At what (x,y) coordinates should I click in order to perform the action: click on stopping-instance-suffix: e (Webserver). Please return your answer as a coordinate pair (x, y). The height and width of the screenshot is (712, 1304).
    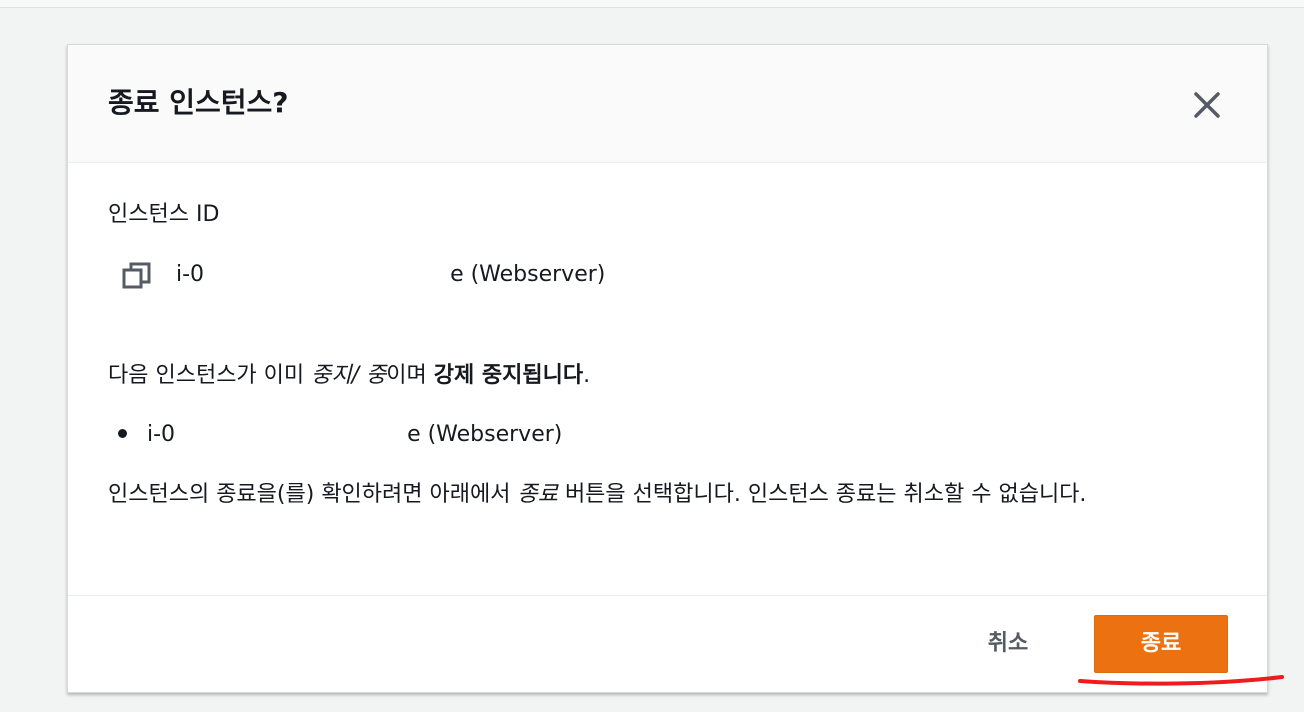
    Looking at the image, I should click on (485, 434).